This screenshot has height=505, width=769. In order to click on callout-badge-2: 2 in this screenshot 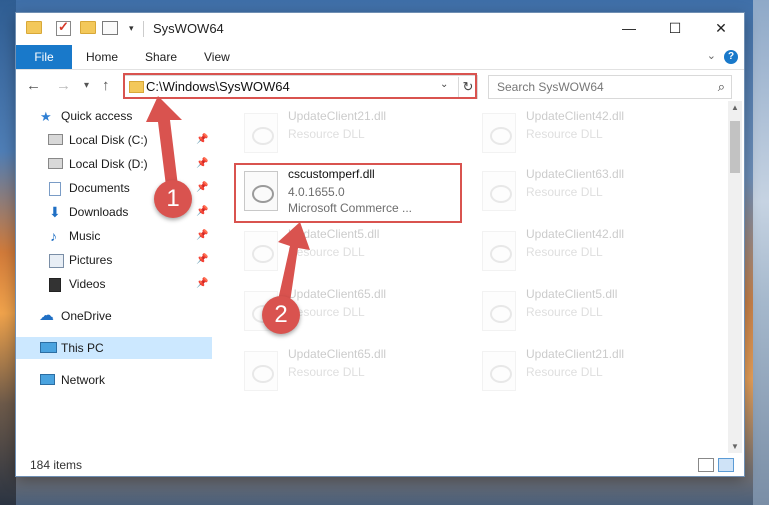, I will do `click(281, 315)`.